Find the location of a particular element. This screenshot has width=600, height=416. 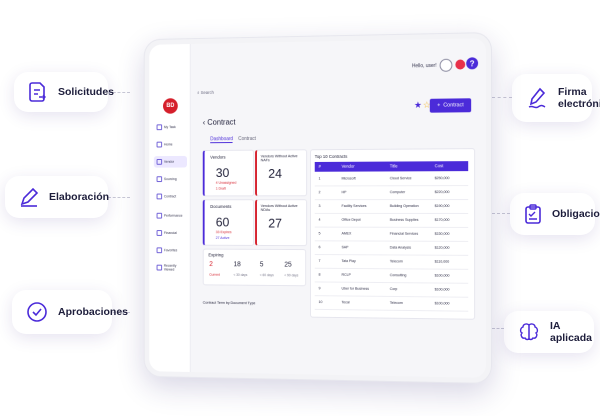

sidebar-item-my-task: My Task is located at coordinates (170, 127).